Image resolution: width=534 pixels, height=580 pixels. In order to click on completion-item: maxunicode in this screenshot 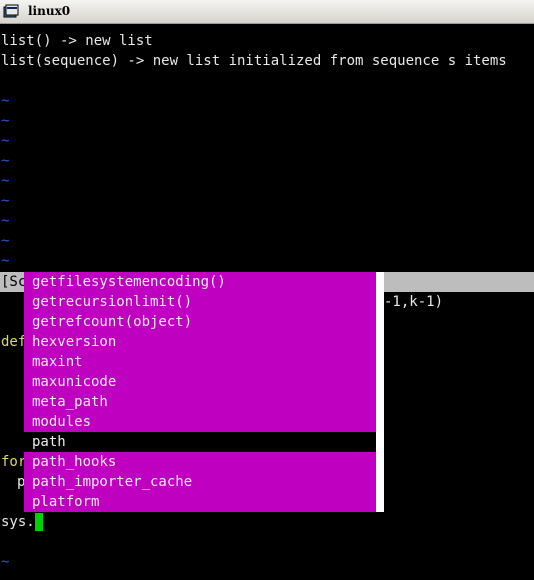, I will do `click(200, 382)`.